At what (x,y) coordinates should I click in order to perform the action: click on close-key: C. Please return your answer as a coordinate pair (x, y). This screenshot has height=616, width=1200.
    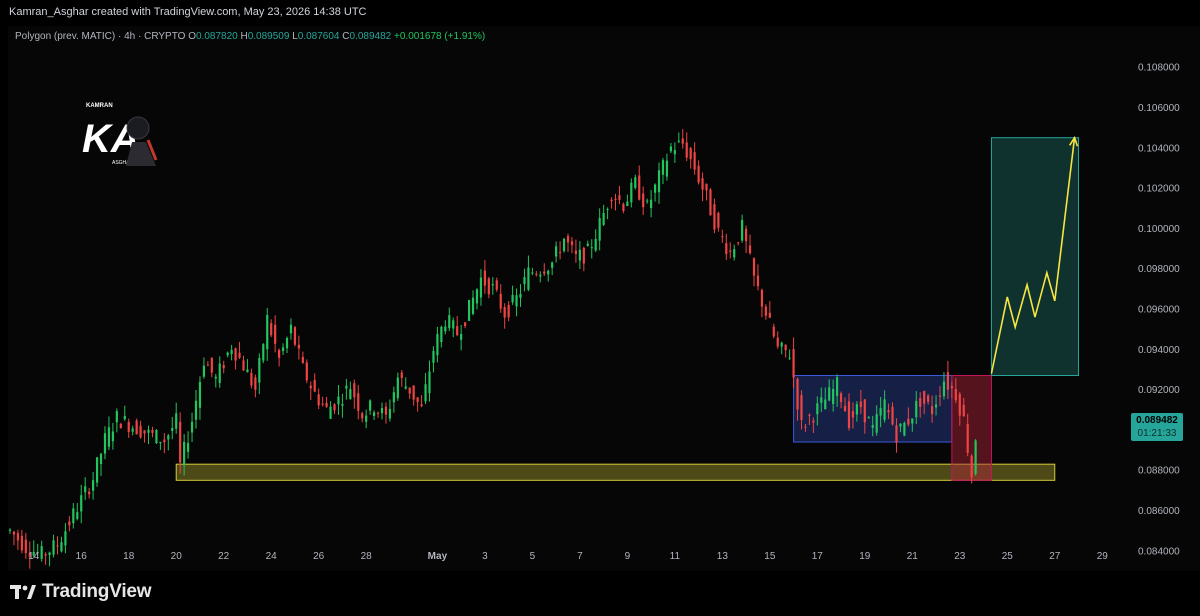
    Looking at the image, I should click on (346, 36).